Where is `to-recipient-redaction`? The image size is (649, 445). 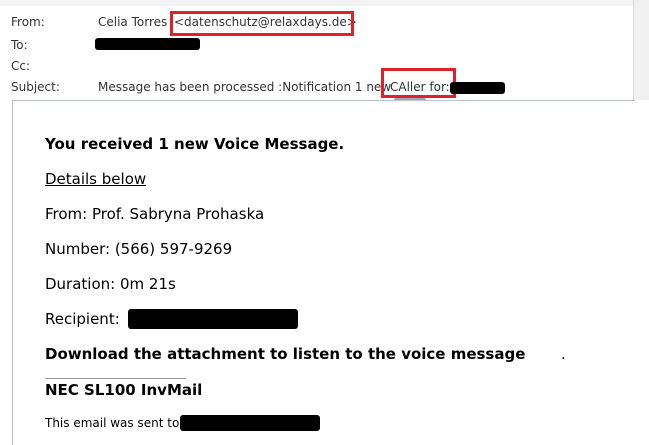
to-recipient-redaction is located at coordinates (147, 44).